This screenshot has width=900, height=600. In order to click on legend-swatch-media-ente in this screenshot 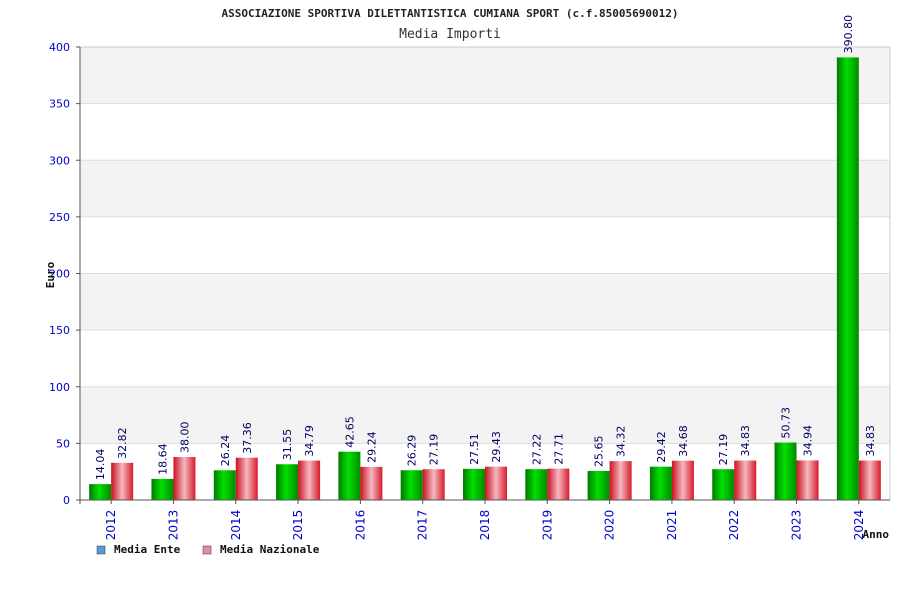, I will do `click(101, 550)`.